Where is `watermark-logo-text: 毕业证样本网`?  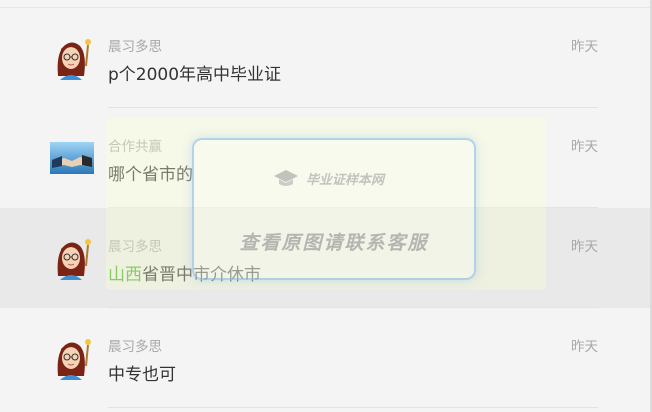
watermark-logo-text: 毕业证样本网 is located at coordinates (345, 180).